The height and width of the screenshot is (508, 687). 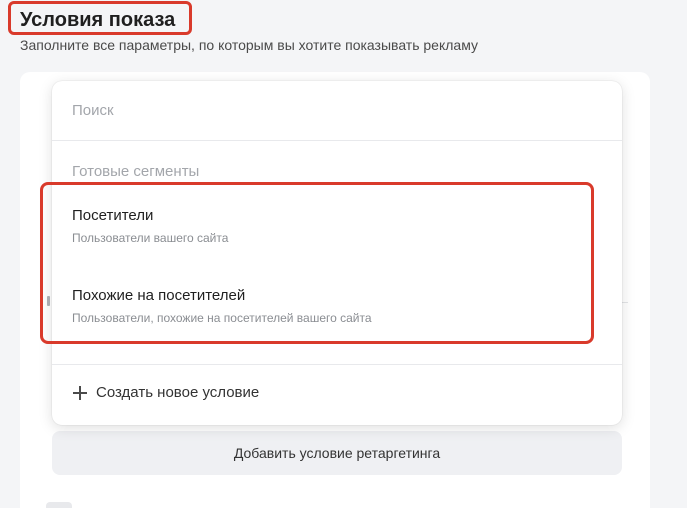 What do you see at coordinates (113, 215) in the screenshot?
I see `option-title: Посетители` at bounding box center [113, 215].